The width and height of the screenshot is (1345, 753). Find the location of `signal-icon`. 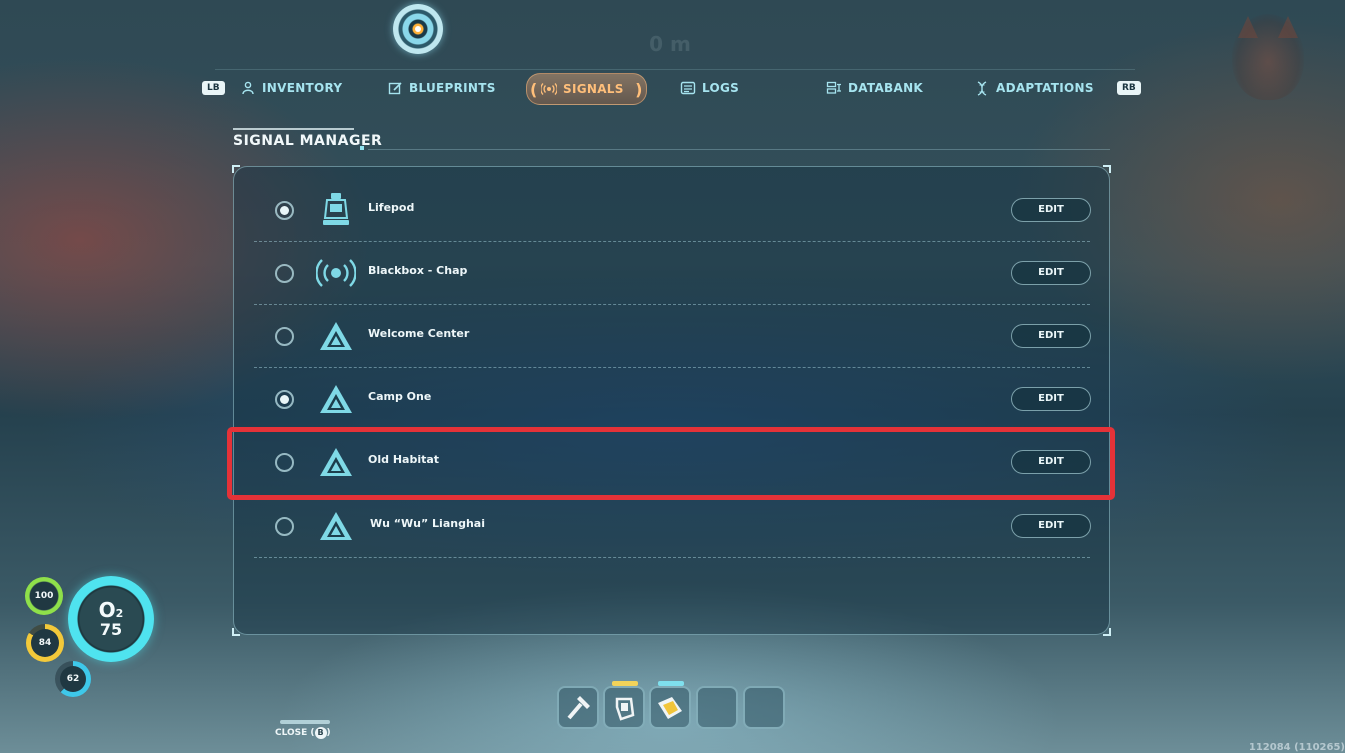

signal-icon is located at coordinates (549, 89).